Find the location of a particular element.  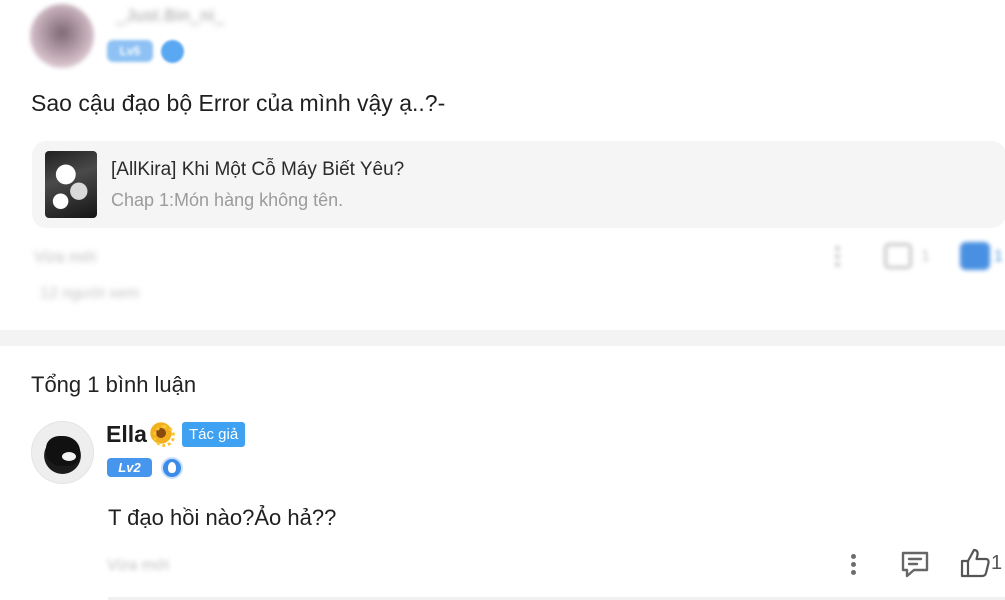

post-author-avatar is located at coordinates (62, 36).